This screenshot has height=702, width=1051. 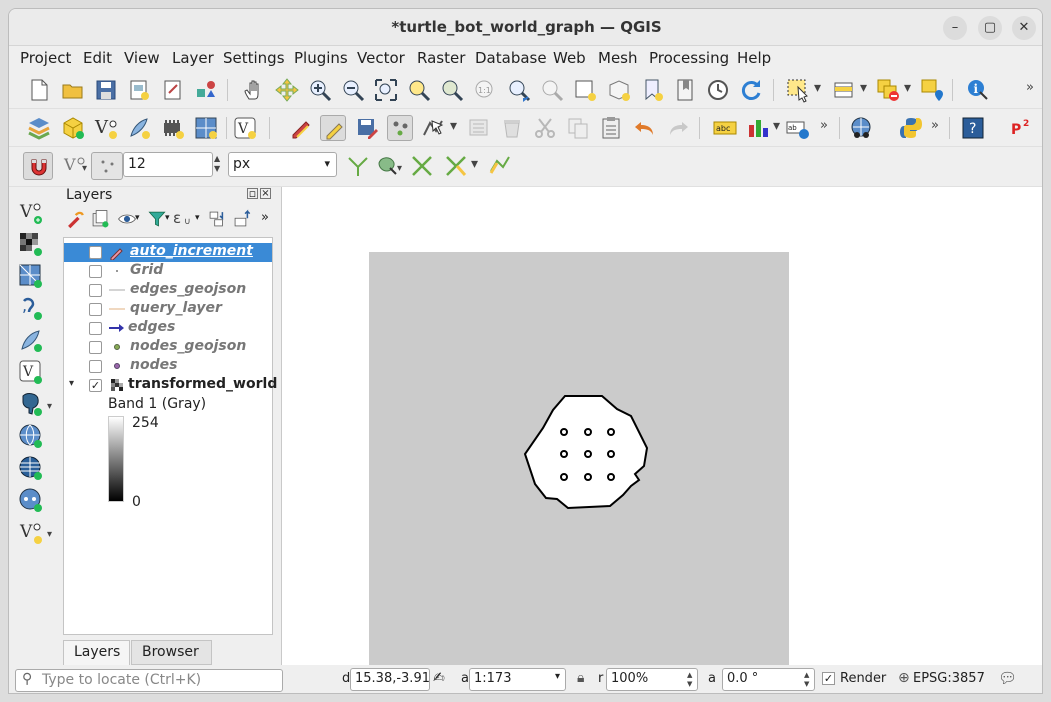 What do you see at coordinates (439, 678) in the screenshot?
I see `mouse-coordinate-toggle-icon: ✍` at bounding box center [439, 678].